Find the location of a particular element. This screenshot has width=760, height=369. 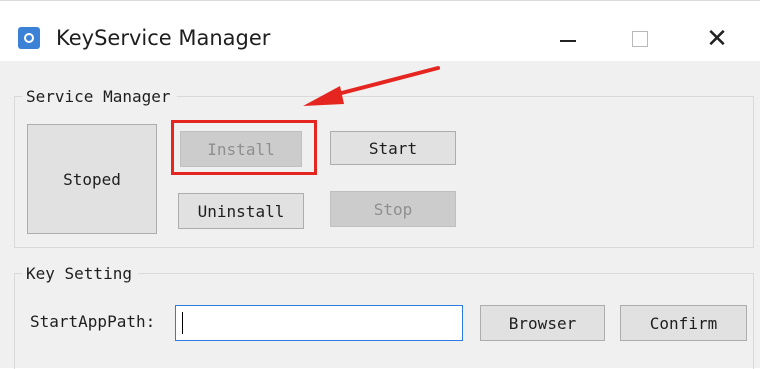

text-caret is located at coordinates (182, 323).